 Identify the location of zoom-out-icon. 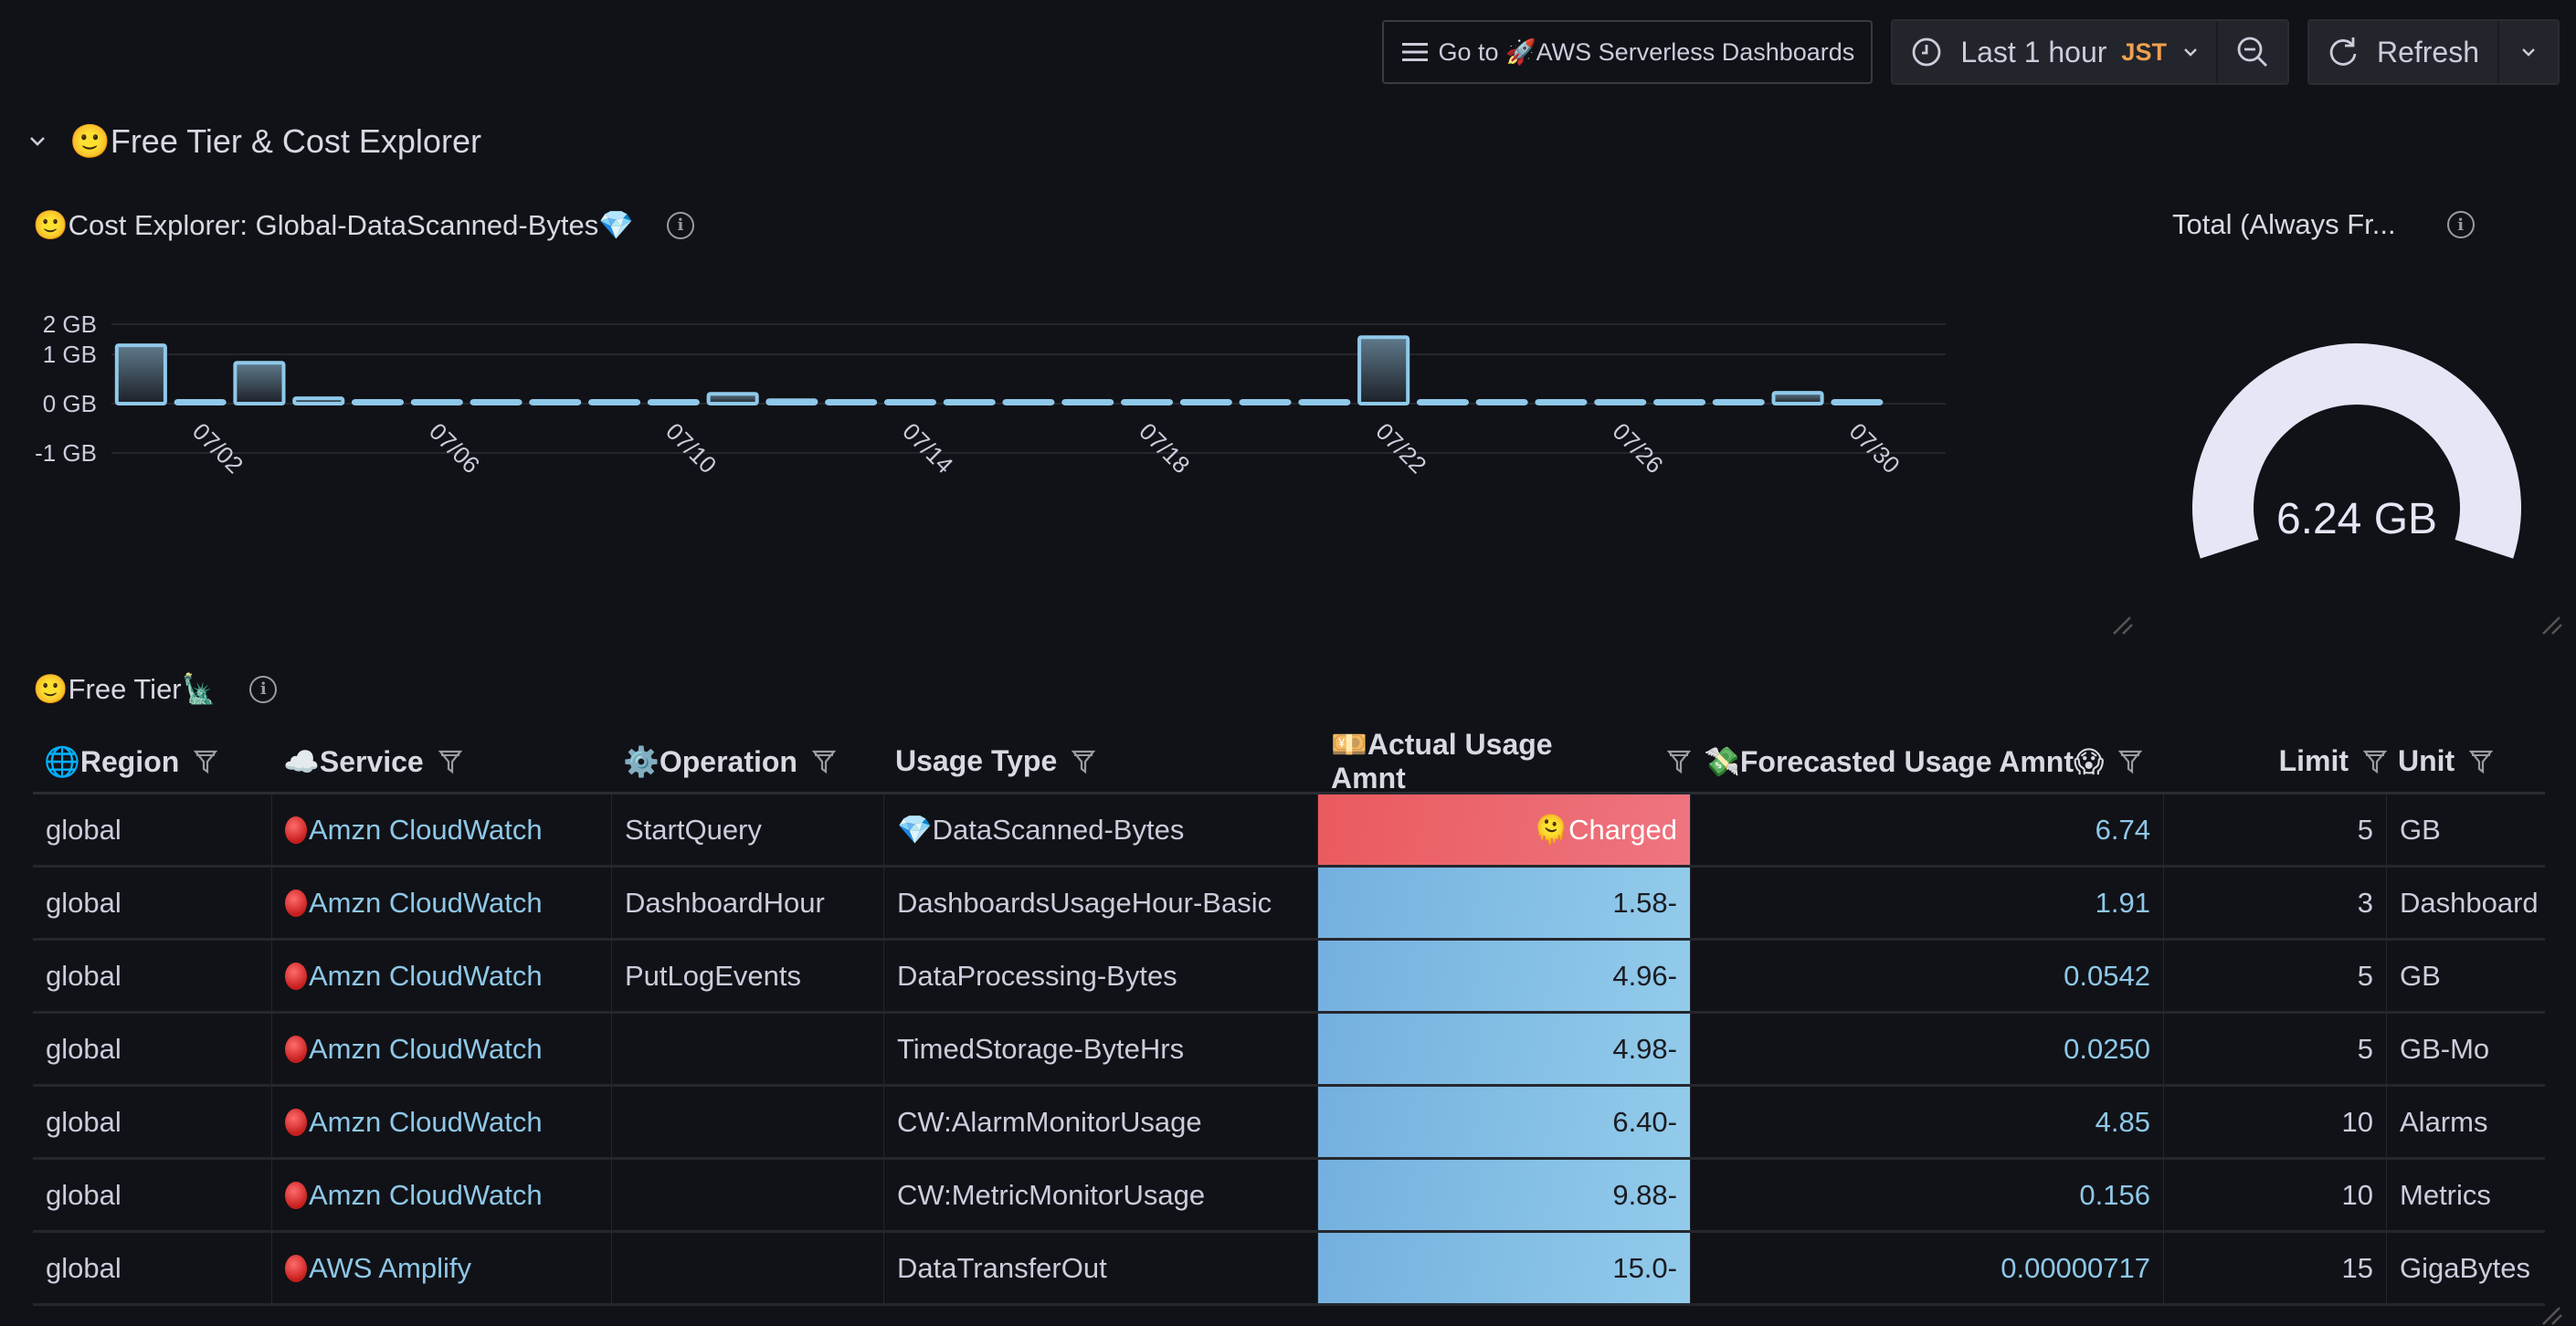
(2252, 52).